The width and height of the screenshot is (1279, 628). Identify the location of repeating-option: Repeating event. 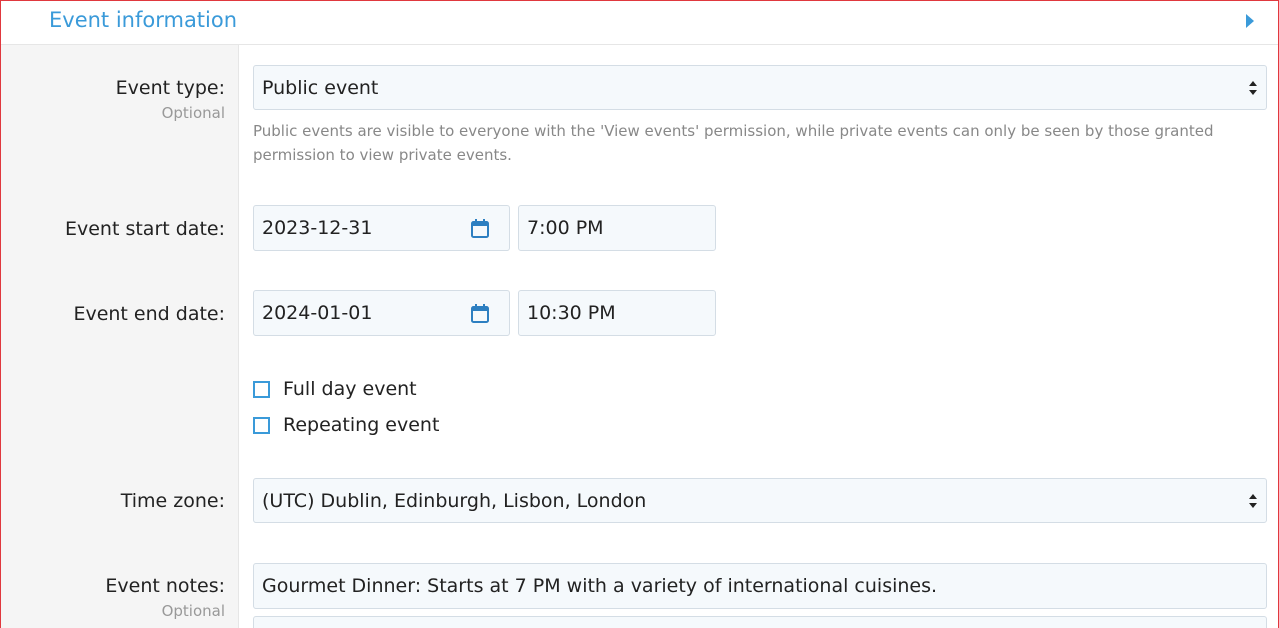
(346, 425).